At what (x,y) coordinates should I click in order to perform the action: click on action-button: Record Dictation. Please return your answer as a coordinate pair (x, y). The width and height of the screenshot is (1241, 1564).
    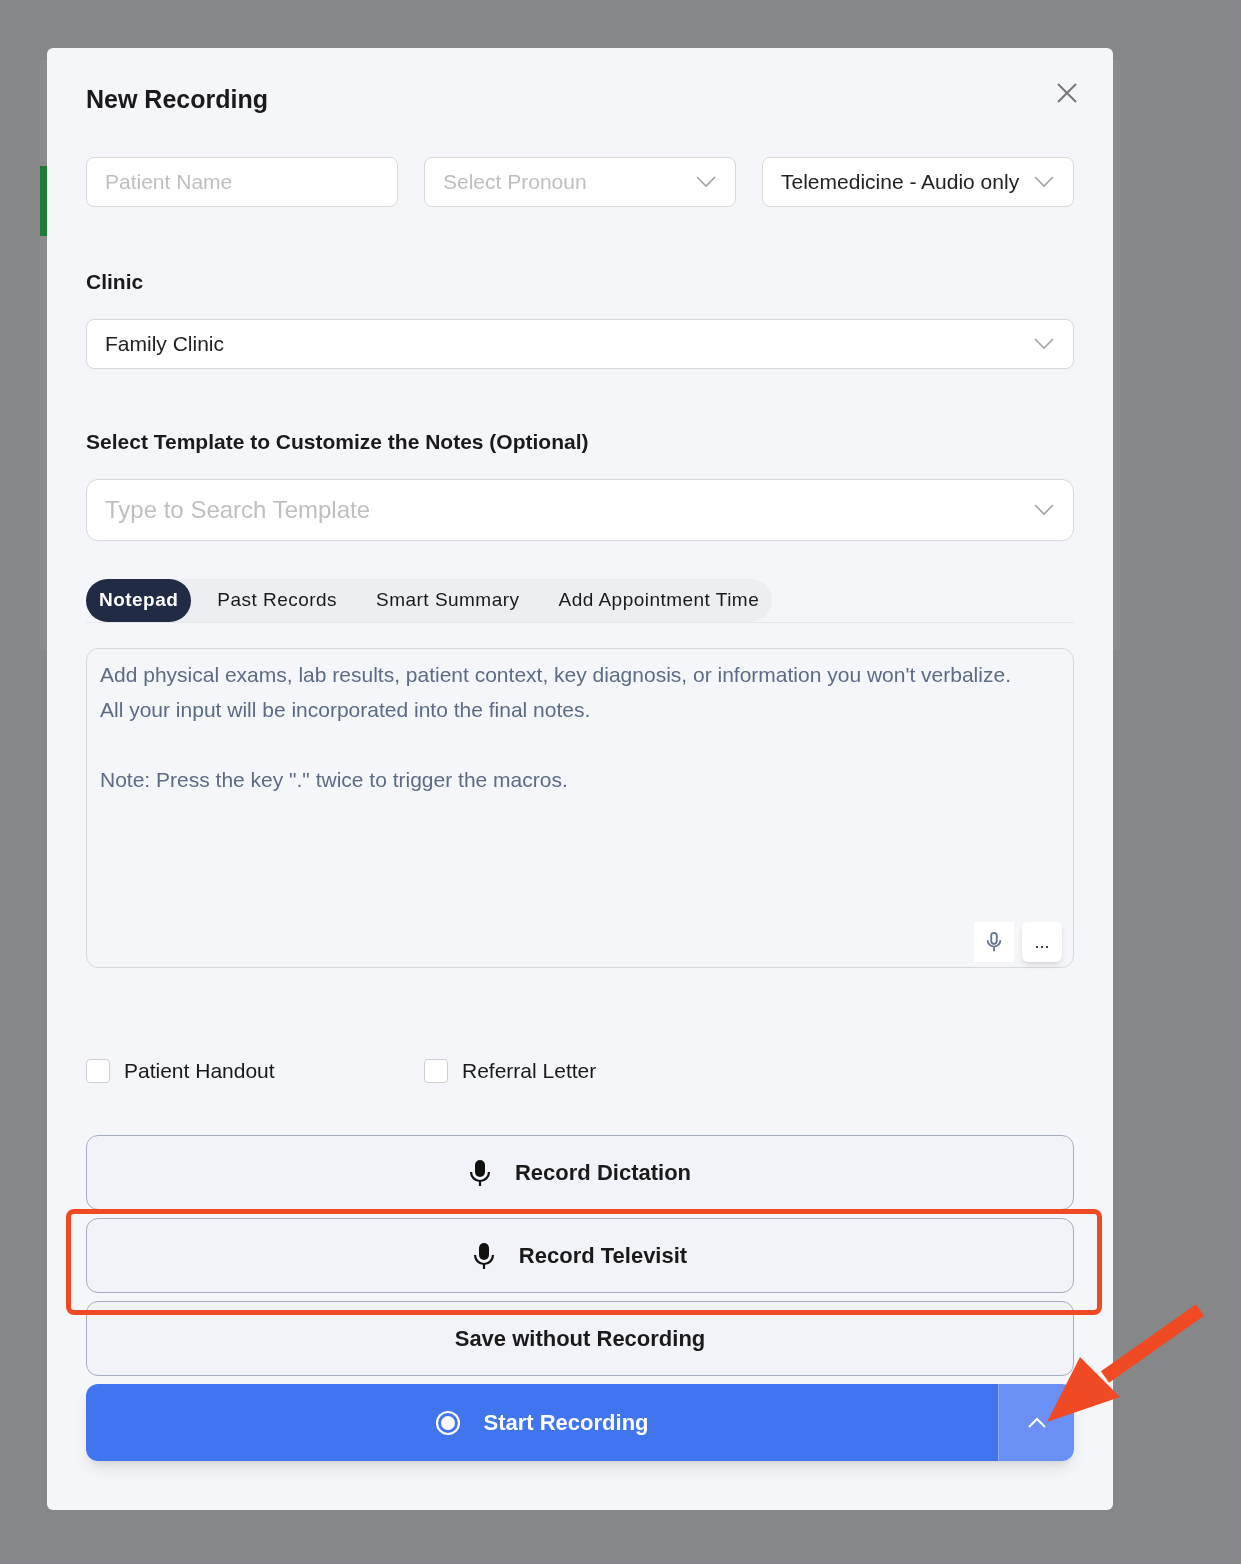
    Looking at the image, I should click on (580, 1172).